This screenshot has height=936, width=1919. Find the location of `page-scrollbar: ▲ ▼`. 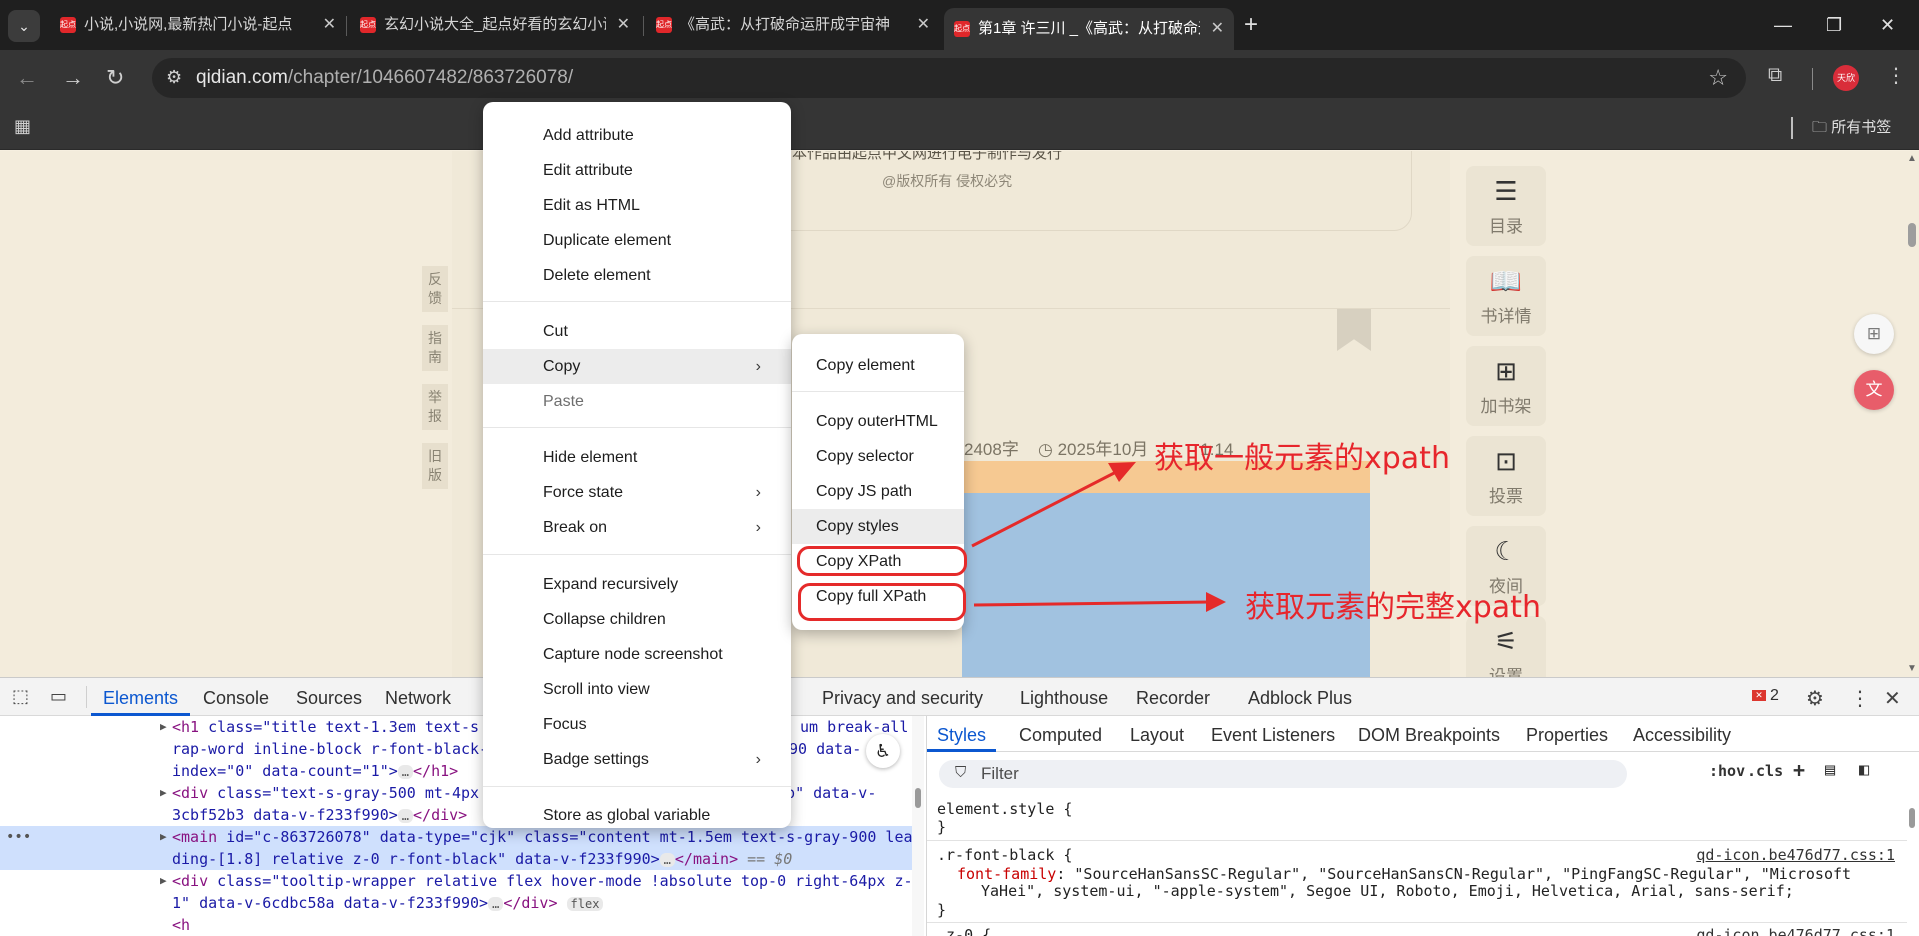

page-scrollbar: ▲ ▼ is located at coordinates (1912, 414).